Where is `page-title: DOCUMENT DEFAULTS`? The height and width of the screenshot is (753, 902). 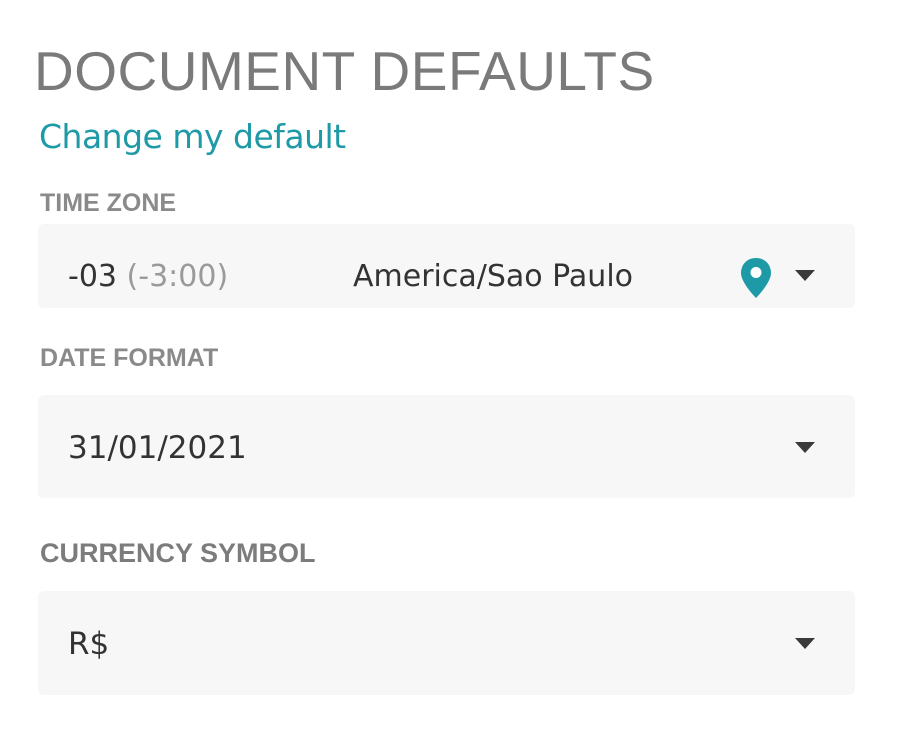
page-title: DOCUMENT DEFAULTS is located at coordinates (344, 71).